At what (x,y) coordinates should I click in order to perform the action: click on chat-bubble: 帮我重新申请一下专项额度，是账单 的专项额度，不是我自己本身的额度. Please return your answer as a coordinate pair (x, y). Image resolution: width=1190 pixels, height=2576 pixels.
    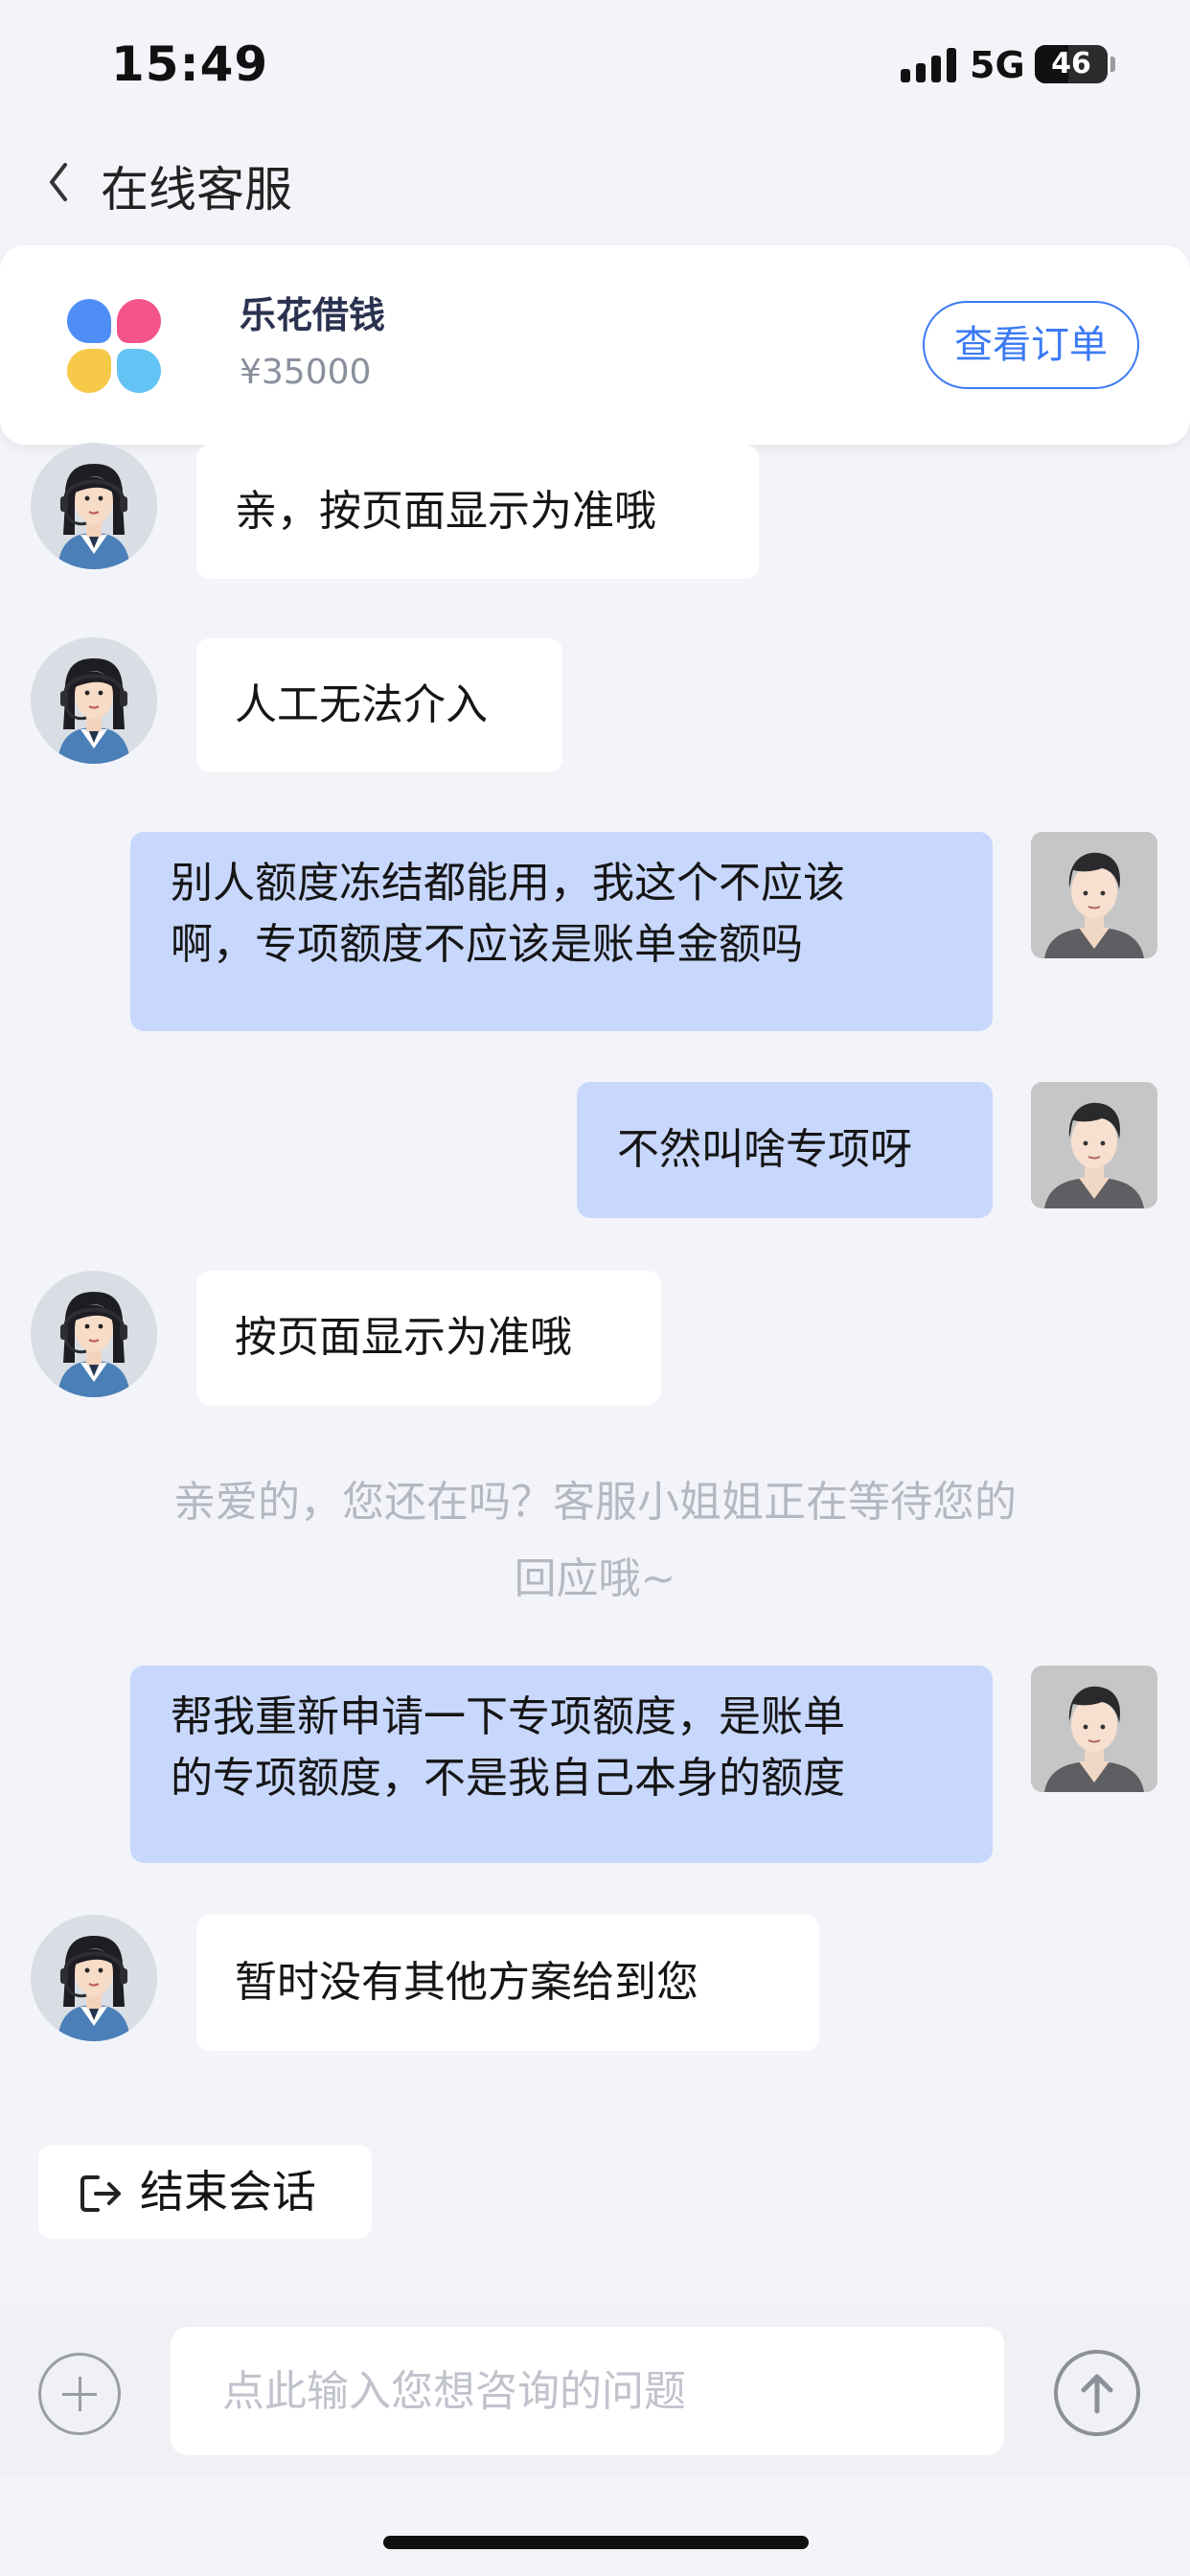
    Looking at the image, I should click on (561, 1764).